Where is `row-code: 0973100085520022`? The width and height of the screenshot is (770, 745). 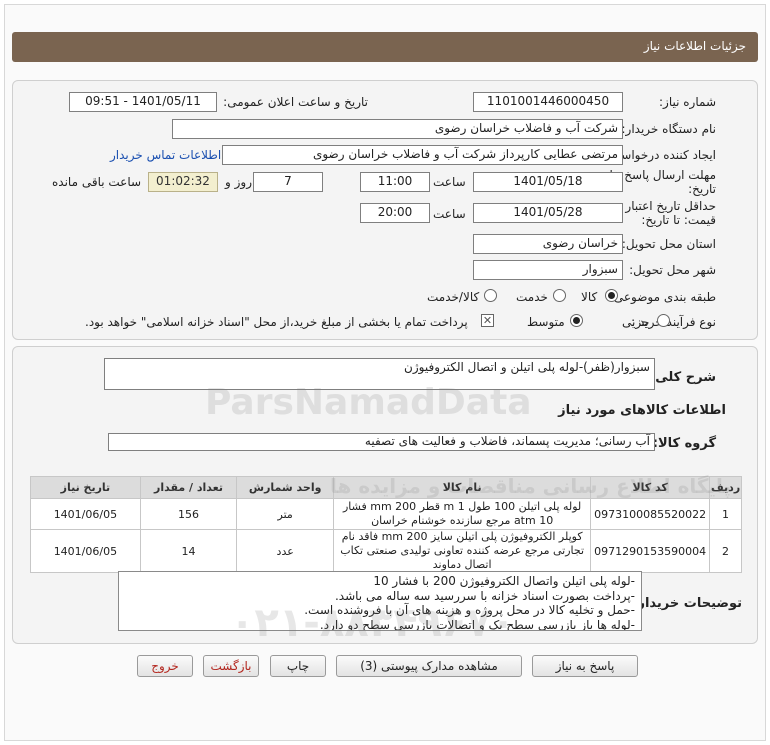
row-code: 0973100085520022 is located at coordinates (650, 514).